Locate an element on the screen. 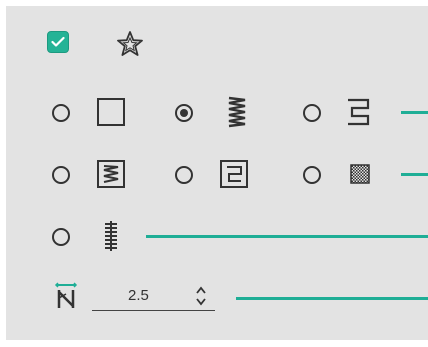 This screenshot has width=428, height=347. stitch-spacing-value: 2.5 is located at coordinates (138, 295).